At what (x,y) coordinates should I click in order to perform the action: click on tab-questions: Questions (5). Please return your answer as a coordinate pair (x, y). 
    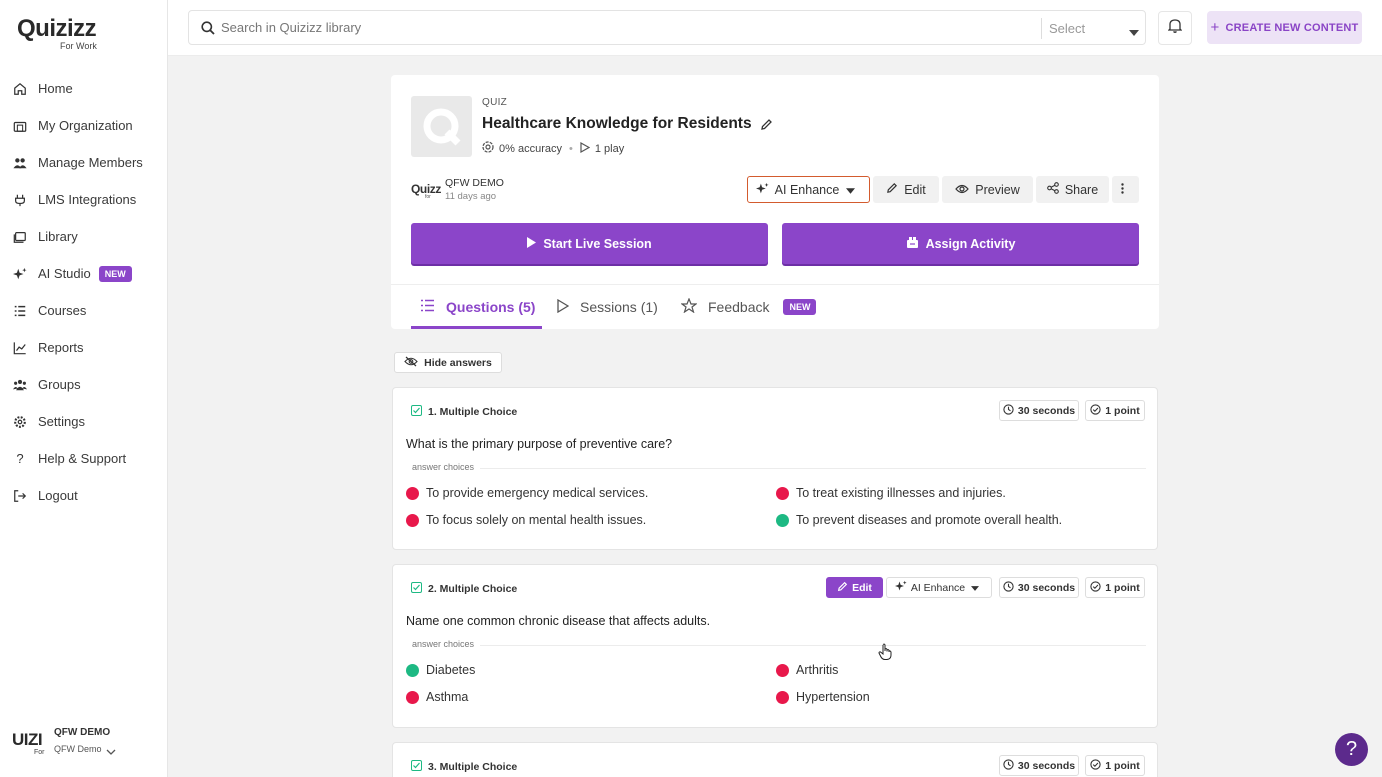
    Looking at the image, I should click on (477, 307).